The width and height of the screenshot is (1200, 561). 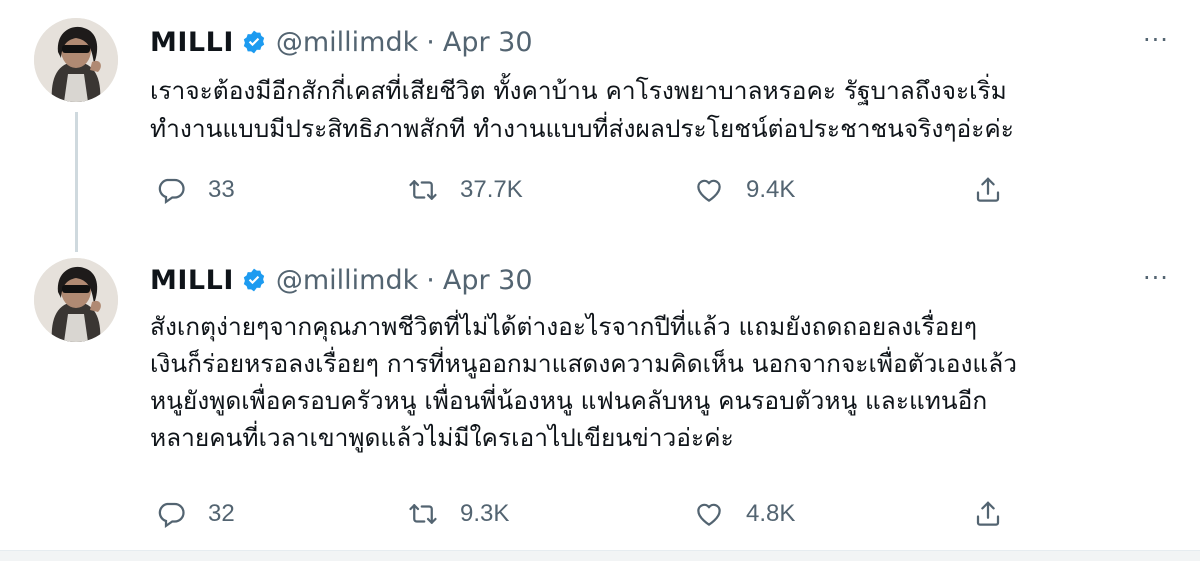 I want to click on reply-count: 32, so click(x=221, y=513).